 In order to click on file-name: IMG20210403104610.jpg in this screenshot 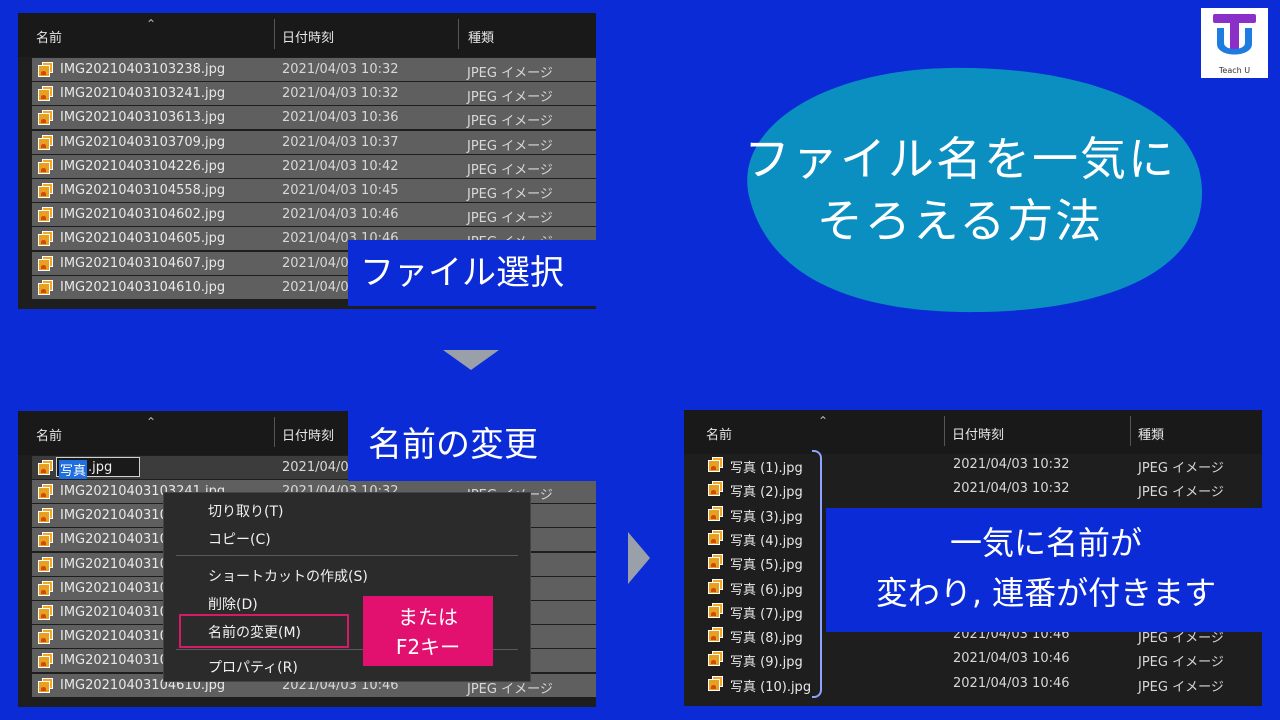, I will do `click(143, 287)`.